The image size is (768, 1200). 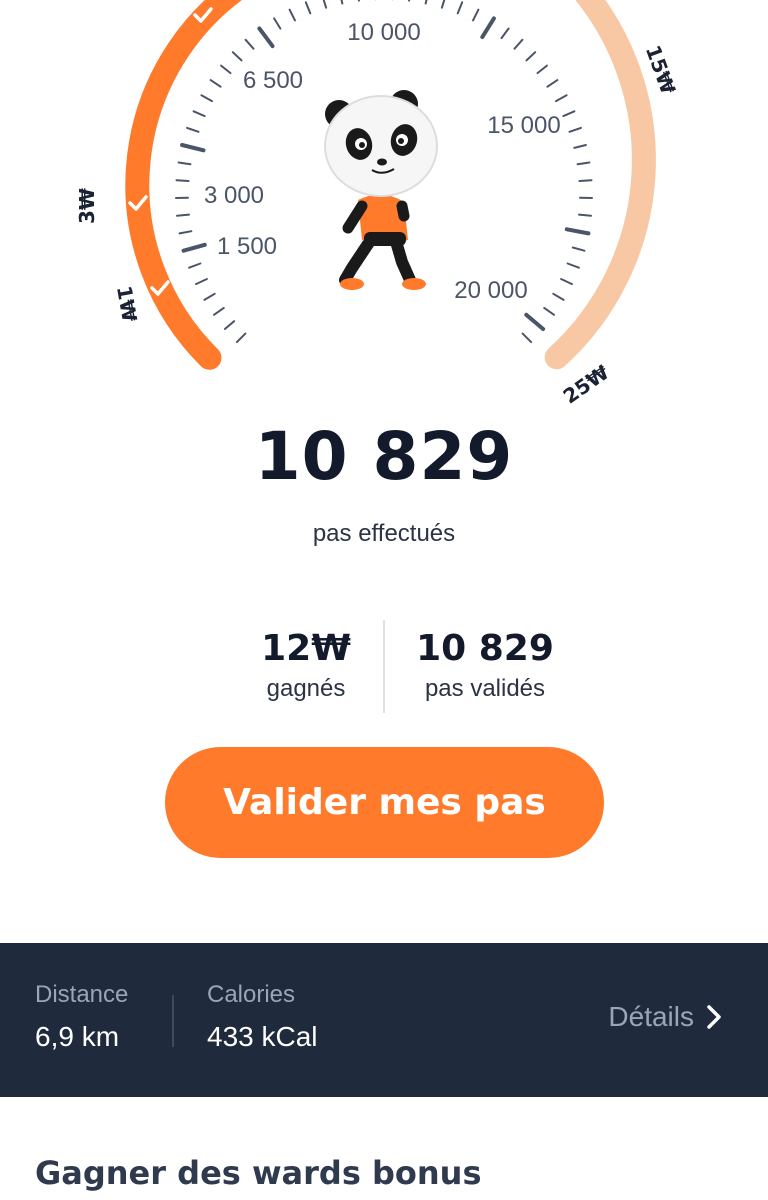 What do you see at coordinates (490, 290) in the screenshot?
I see `gauge-label-20000: 20 000` at bounding box center [490, 290].